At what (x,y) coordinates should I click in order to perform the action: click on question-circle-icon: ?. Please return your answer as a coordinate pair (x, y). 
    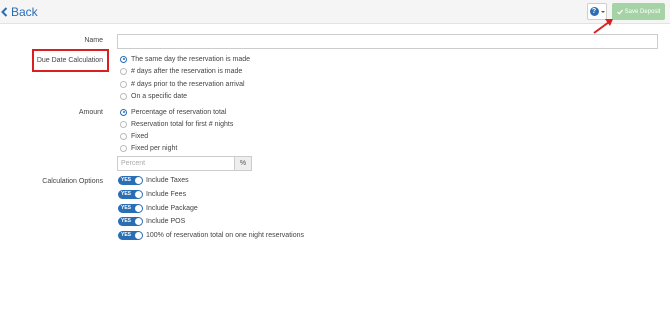
    Looking at the image, I should click on (594, 11).